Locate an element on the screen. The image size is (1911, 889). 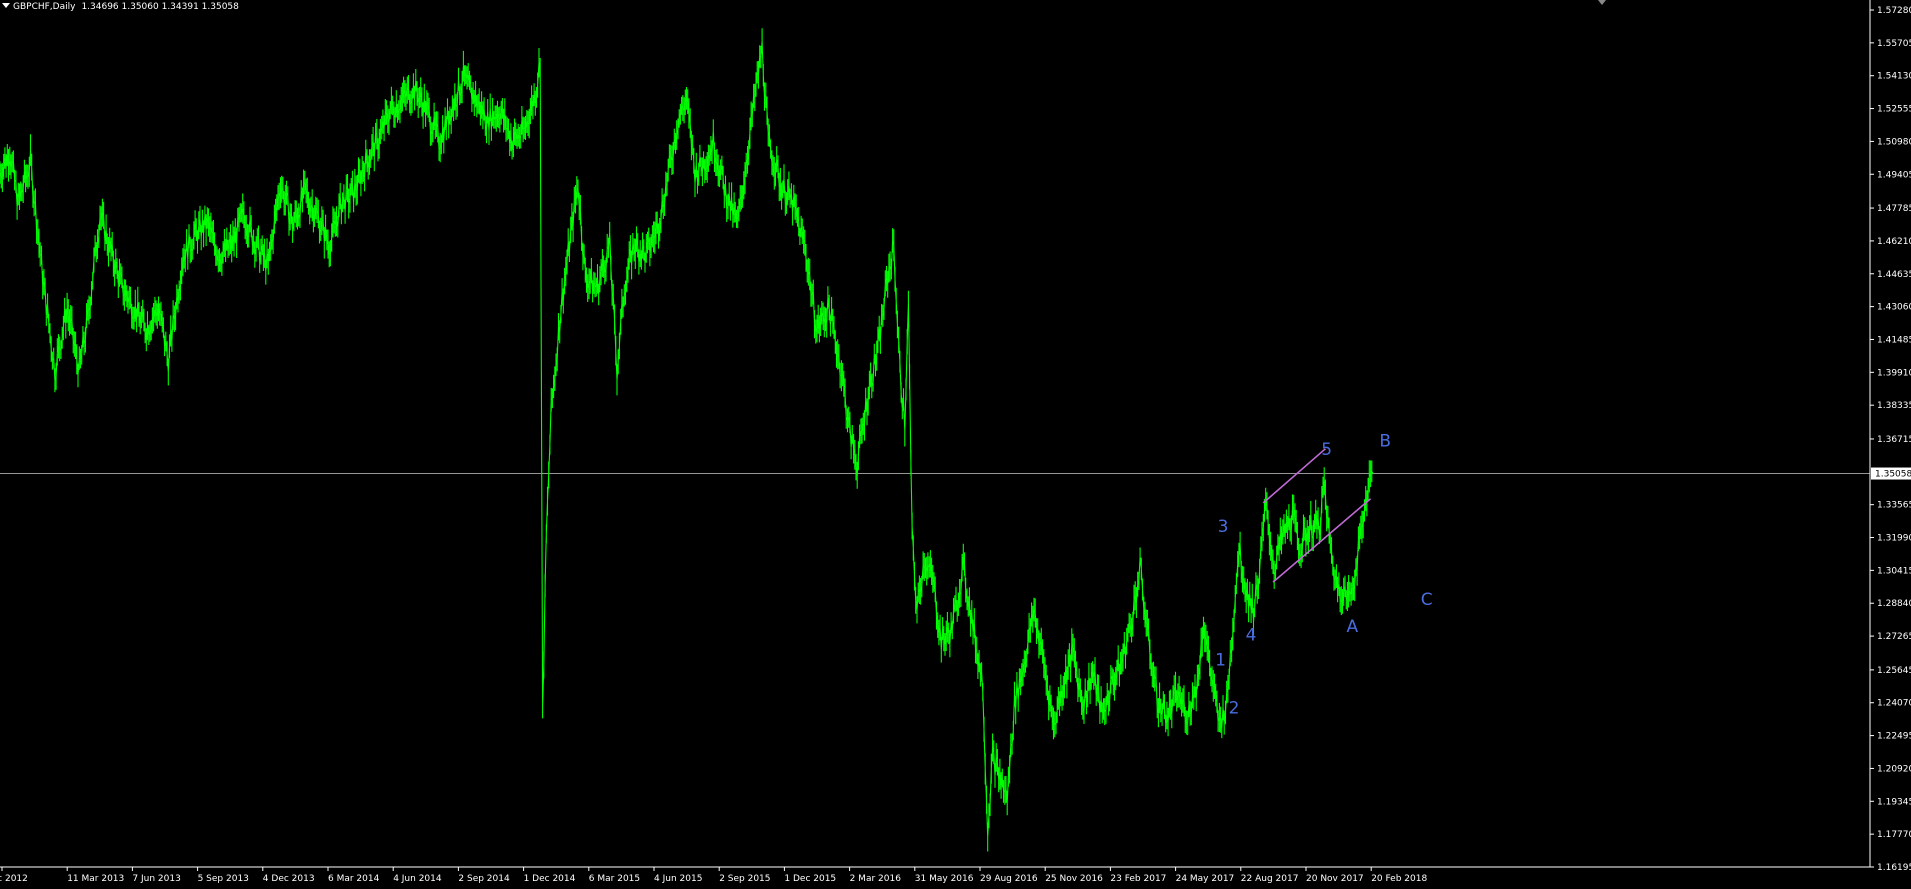
symbol-label: GBPCHF,Daily is located at coordinates (44, 7).